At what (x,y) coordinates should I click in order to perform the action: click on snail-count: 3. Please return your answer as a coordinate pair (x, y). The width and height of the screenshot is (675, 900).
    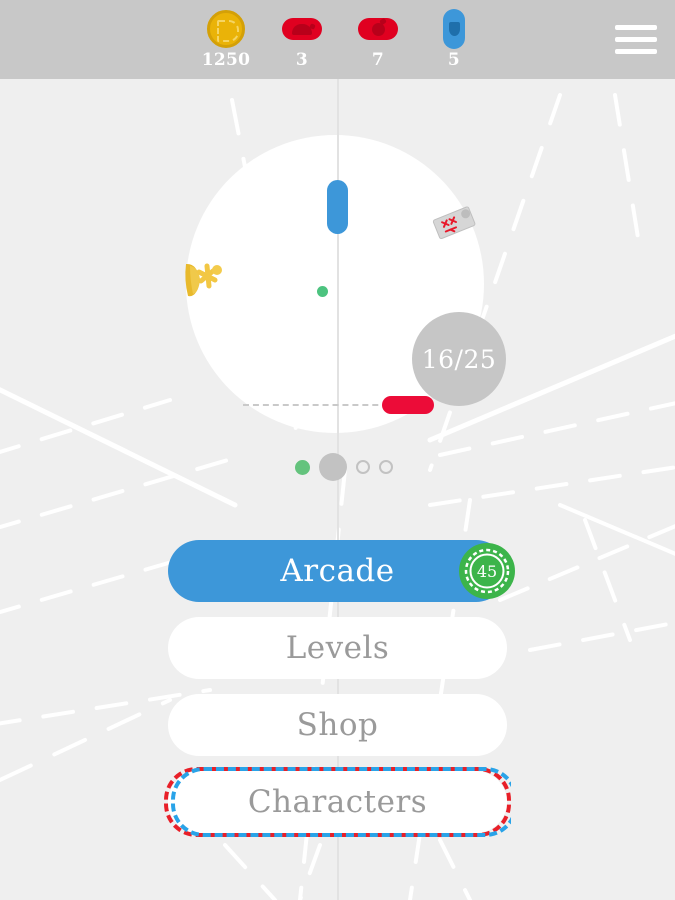
    Looking at the image, I should click on (302, 60).